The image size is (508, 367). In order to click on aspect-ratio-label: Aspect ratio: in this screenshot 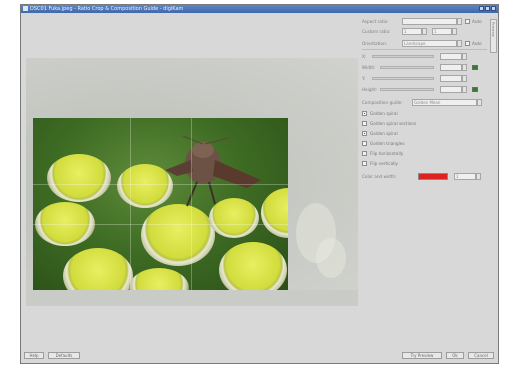, I will do `click(375, 21)`.